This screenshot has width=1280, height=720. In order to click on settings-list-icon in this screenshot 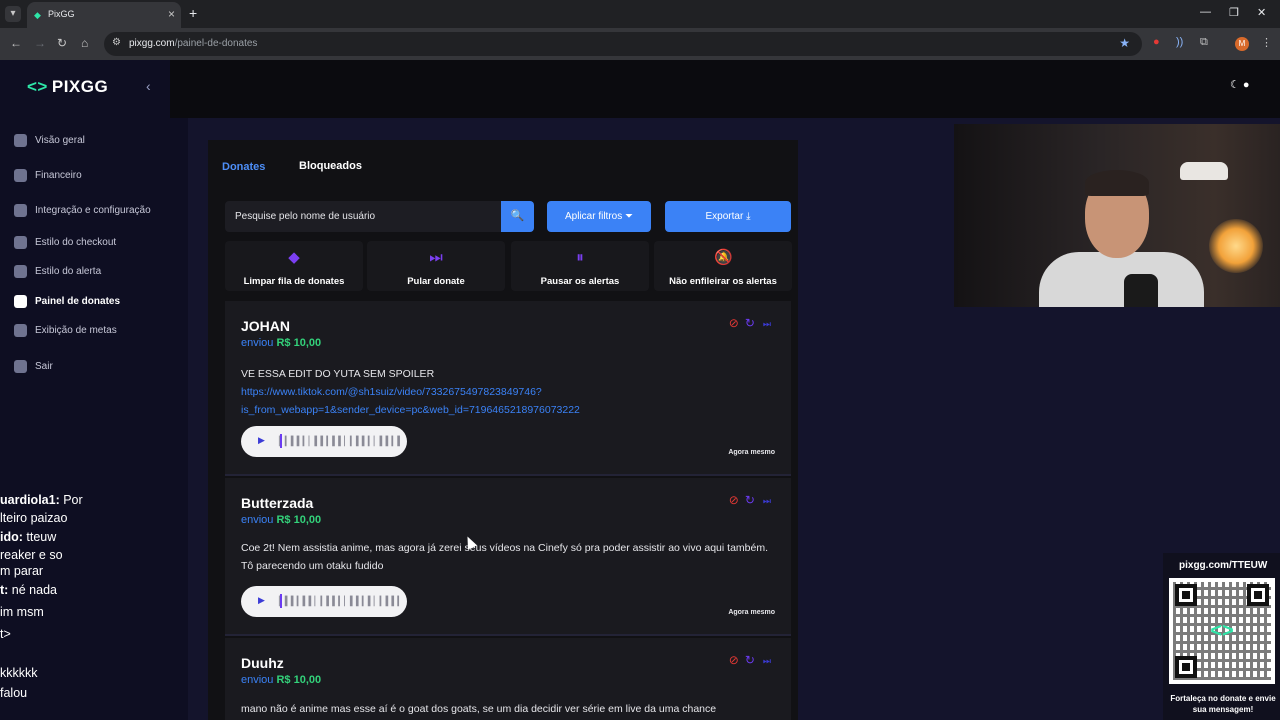, I will do `click(20, 210)`.